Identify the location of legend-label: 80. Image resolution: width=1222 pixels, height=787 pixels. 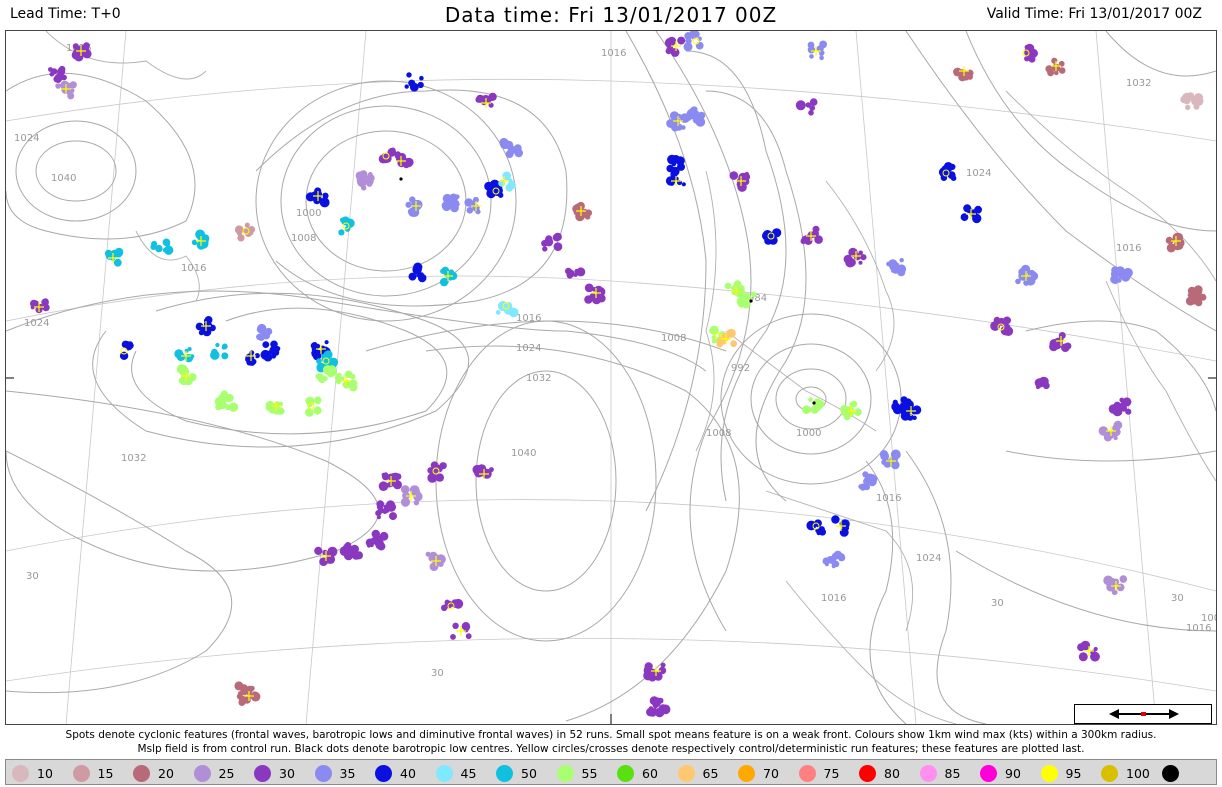
(892, 773).